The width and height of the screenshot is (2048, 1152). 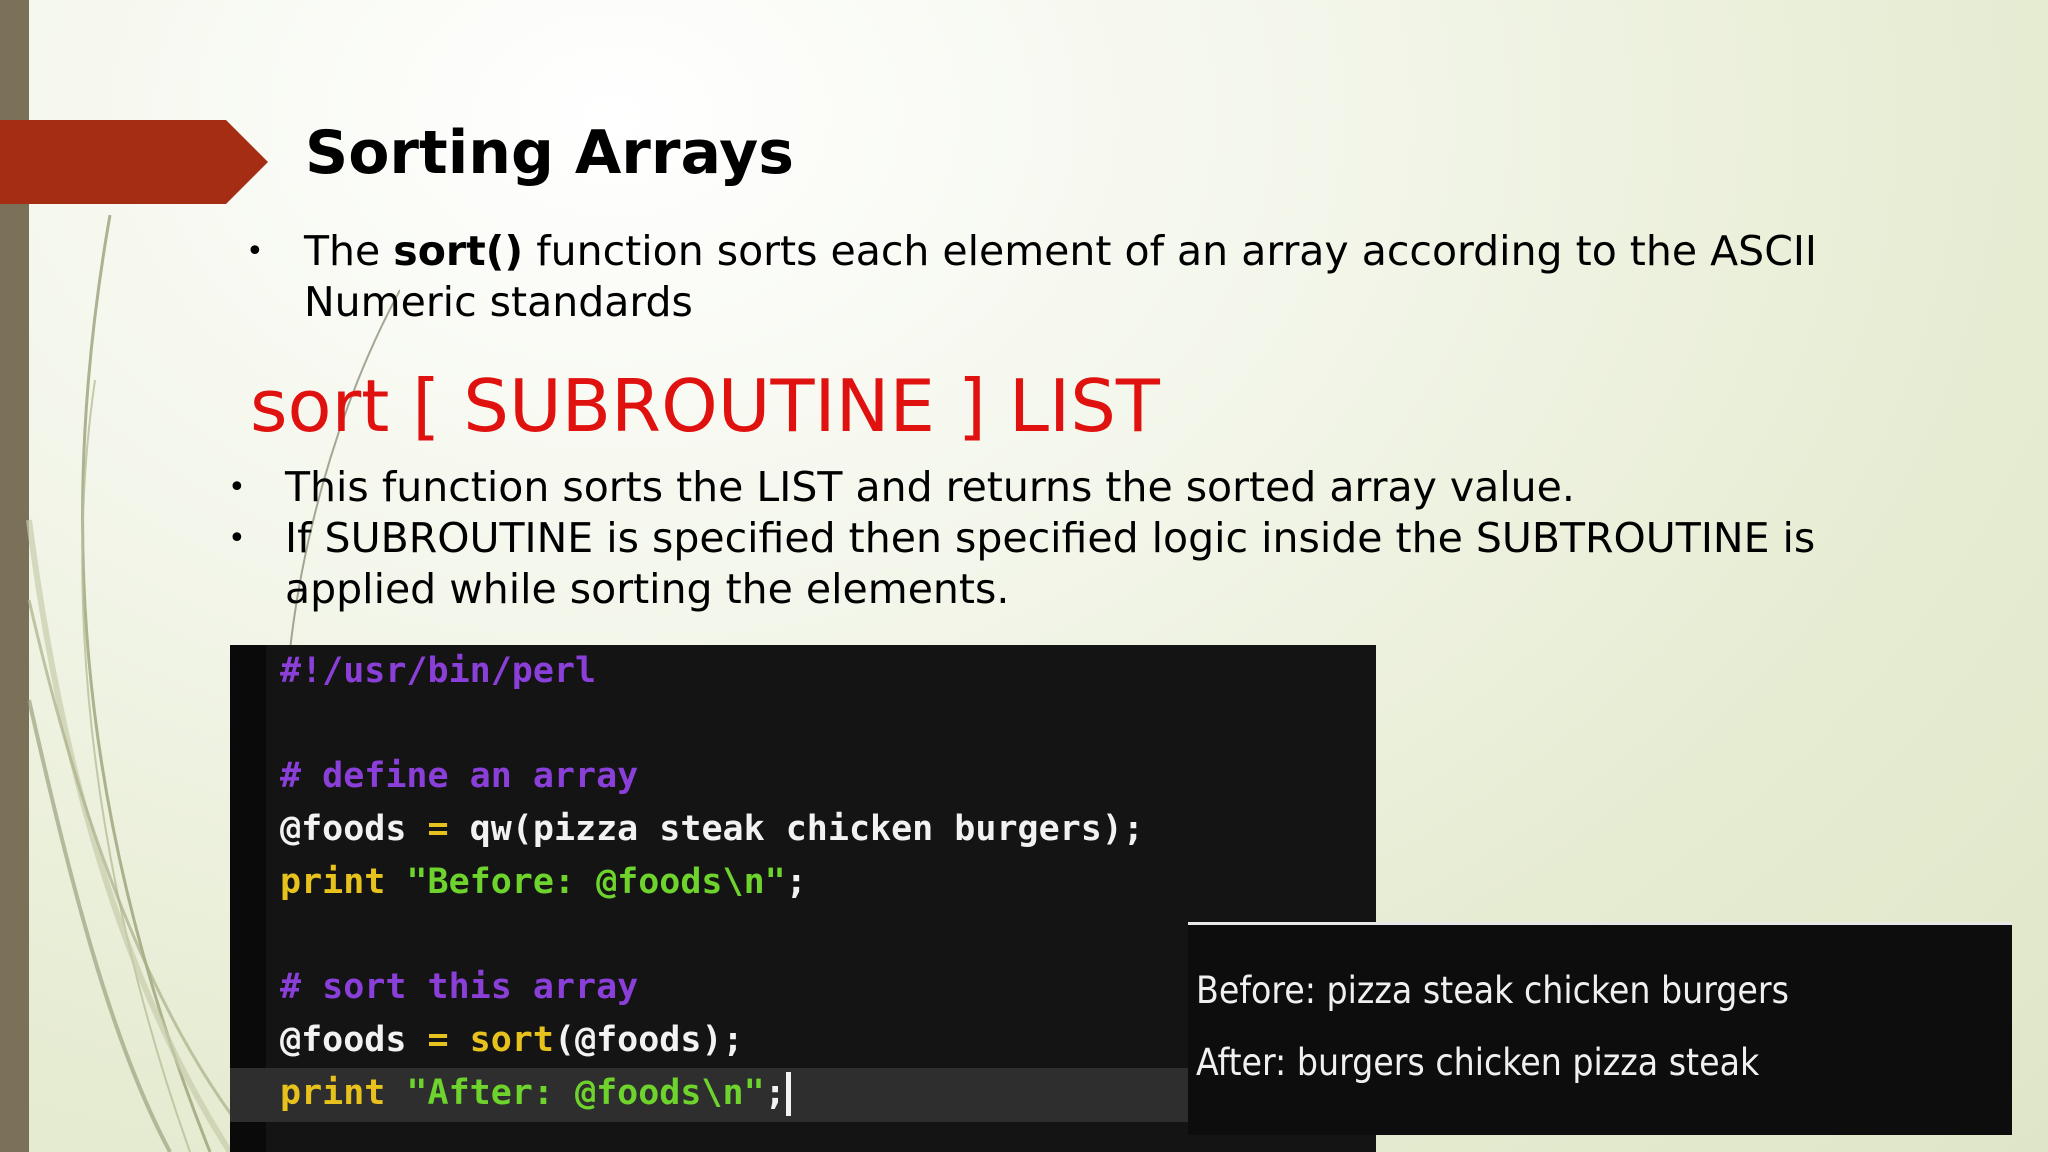 I want to click on code-comment: # define an array, so click(x=459, y=776).